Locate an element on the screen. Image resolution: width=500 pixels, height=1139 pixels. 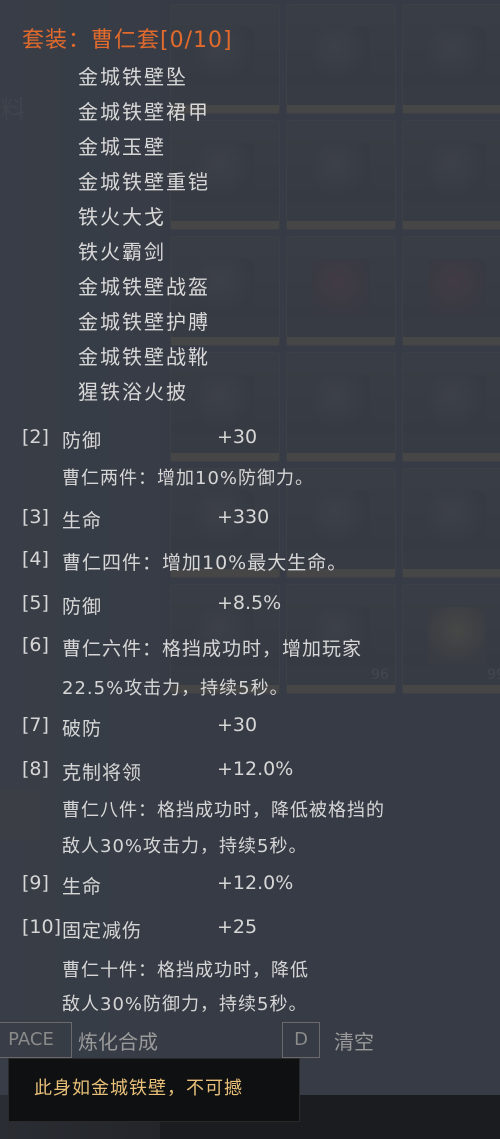
bonus-stat: 破防 is located at coordinates (82, 729).